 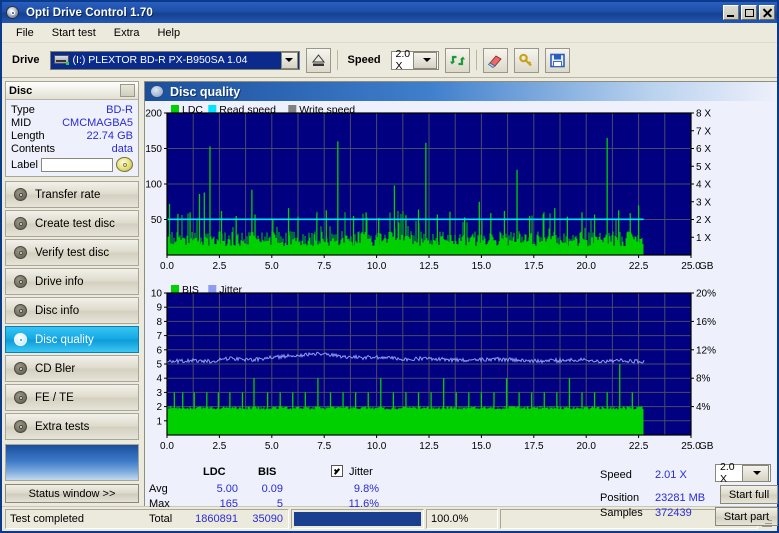 I want to click on svg-text: 7, so click(x=159, y=336).